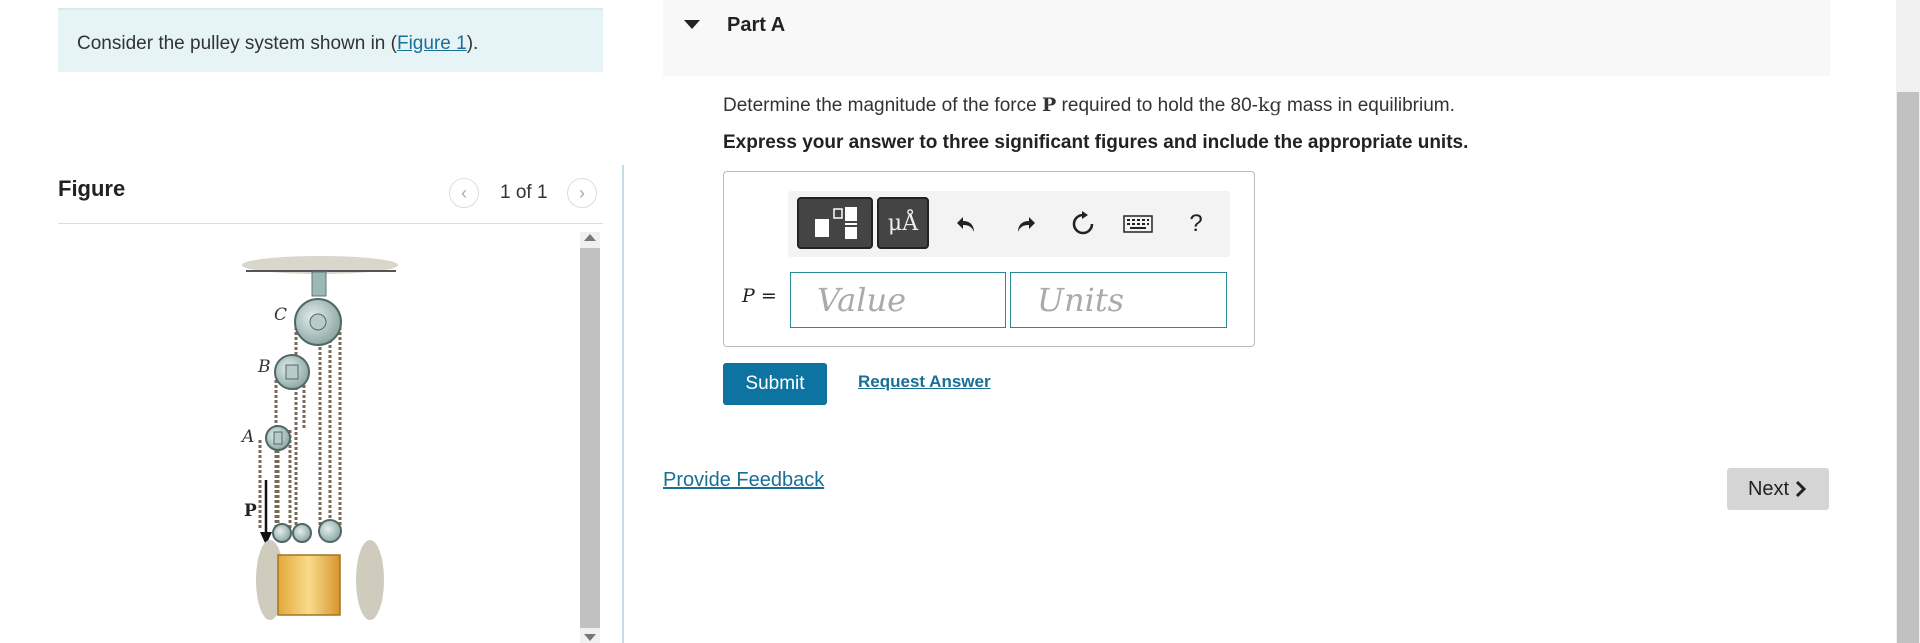  What do you see at coordinates (882, 105) in the screenshot?
I see `question-before: Determine the magnitude of the force` at bounding box center [882, 105].